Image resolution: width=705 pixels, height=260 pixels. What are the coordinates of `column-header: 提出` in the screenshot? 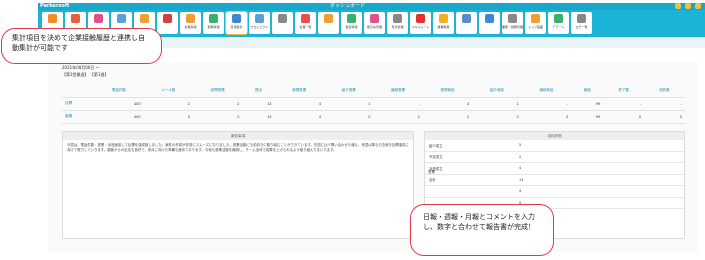 It's located at (258, 91).